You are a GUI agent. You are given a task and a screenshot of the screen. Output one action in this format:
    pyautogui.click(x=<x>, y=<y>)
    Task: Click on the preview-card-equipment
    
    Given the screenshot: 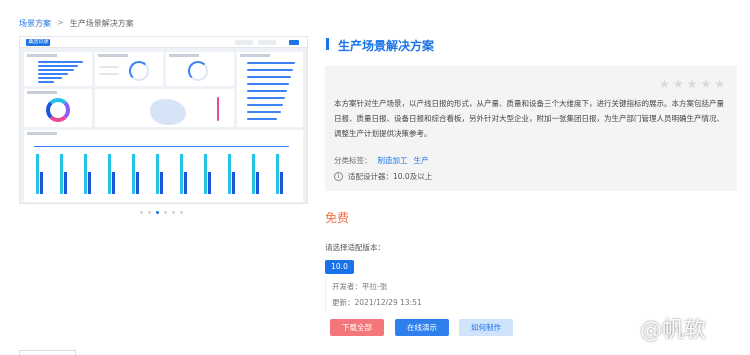 What is the action you would take?
    pyautogui.click(x=200, y=69)
    